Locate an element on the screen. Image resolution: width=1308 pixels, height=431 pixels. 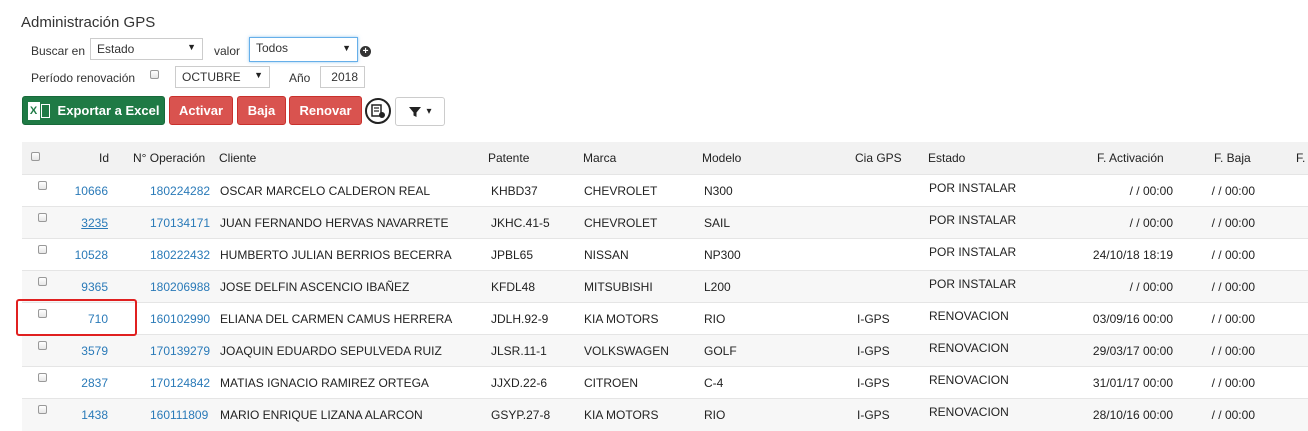
buscar-select: Estado ▼ is located at coordinates (146, 49).